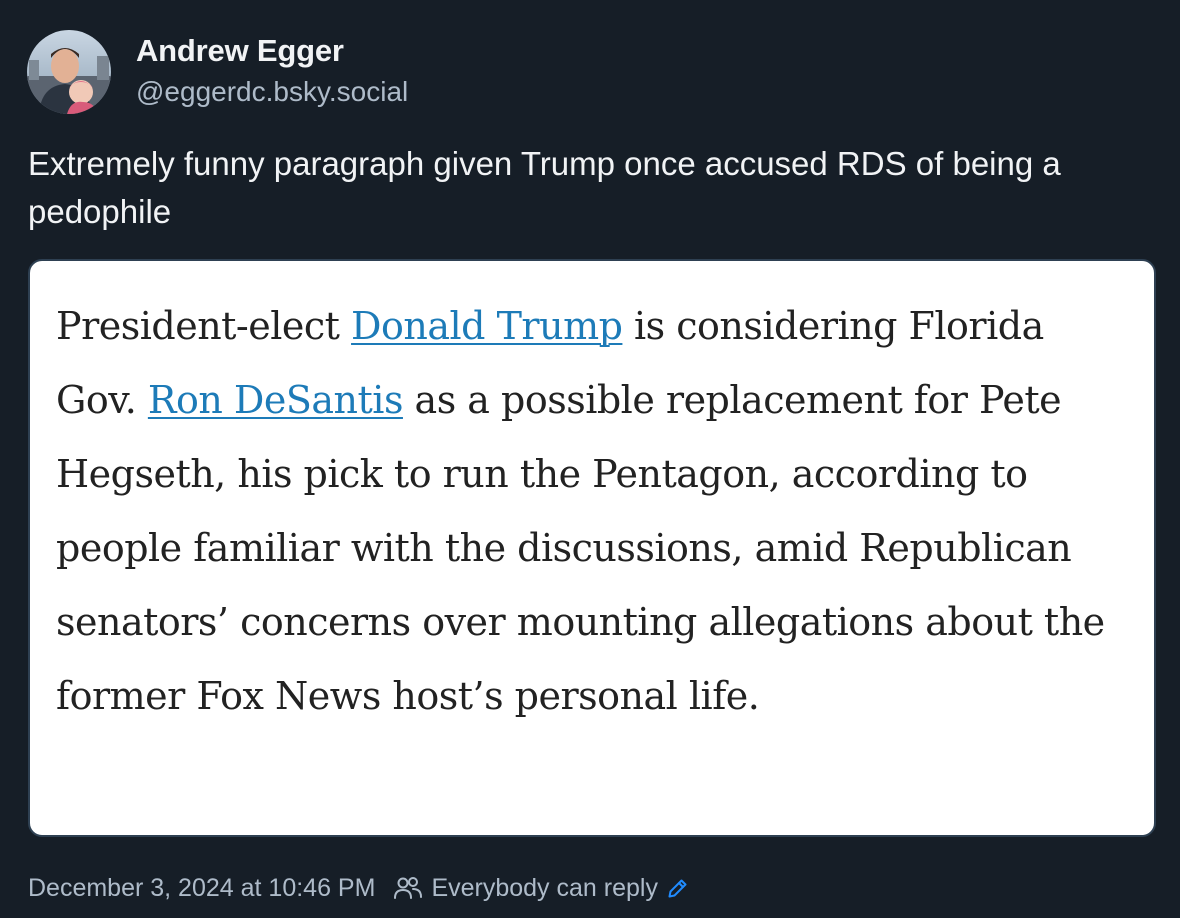 The height and width of the screenshot is (918, 1180). What do you see at coordinates (272, 92) in the screenshot?
I see `author-handle: @eggerdc.bsky.social` at bounding box center [272, 92].